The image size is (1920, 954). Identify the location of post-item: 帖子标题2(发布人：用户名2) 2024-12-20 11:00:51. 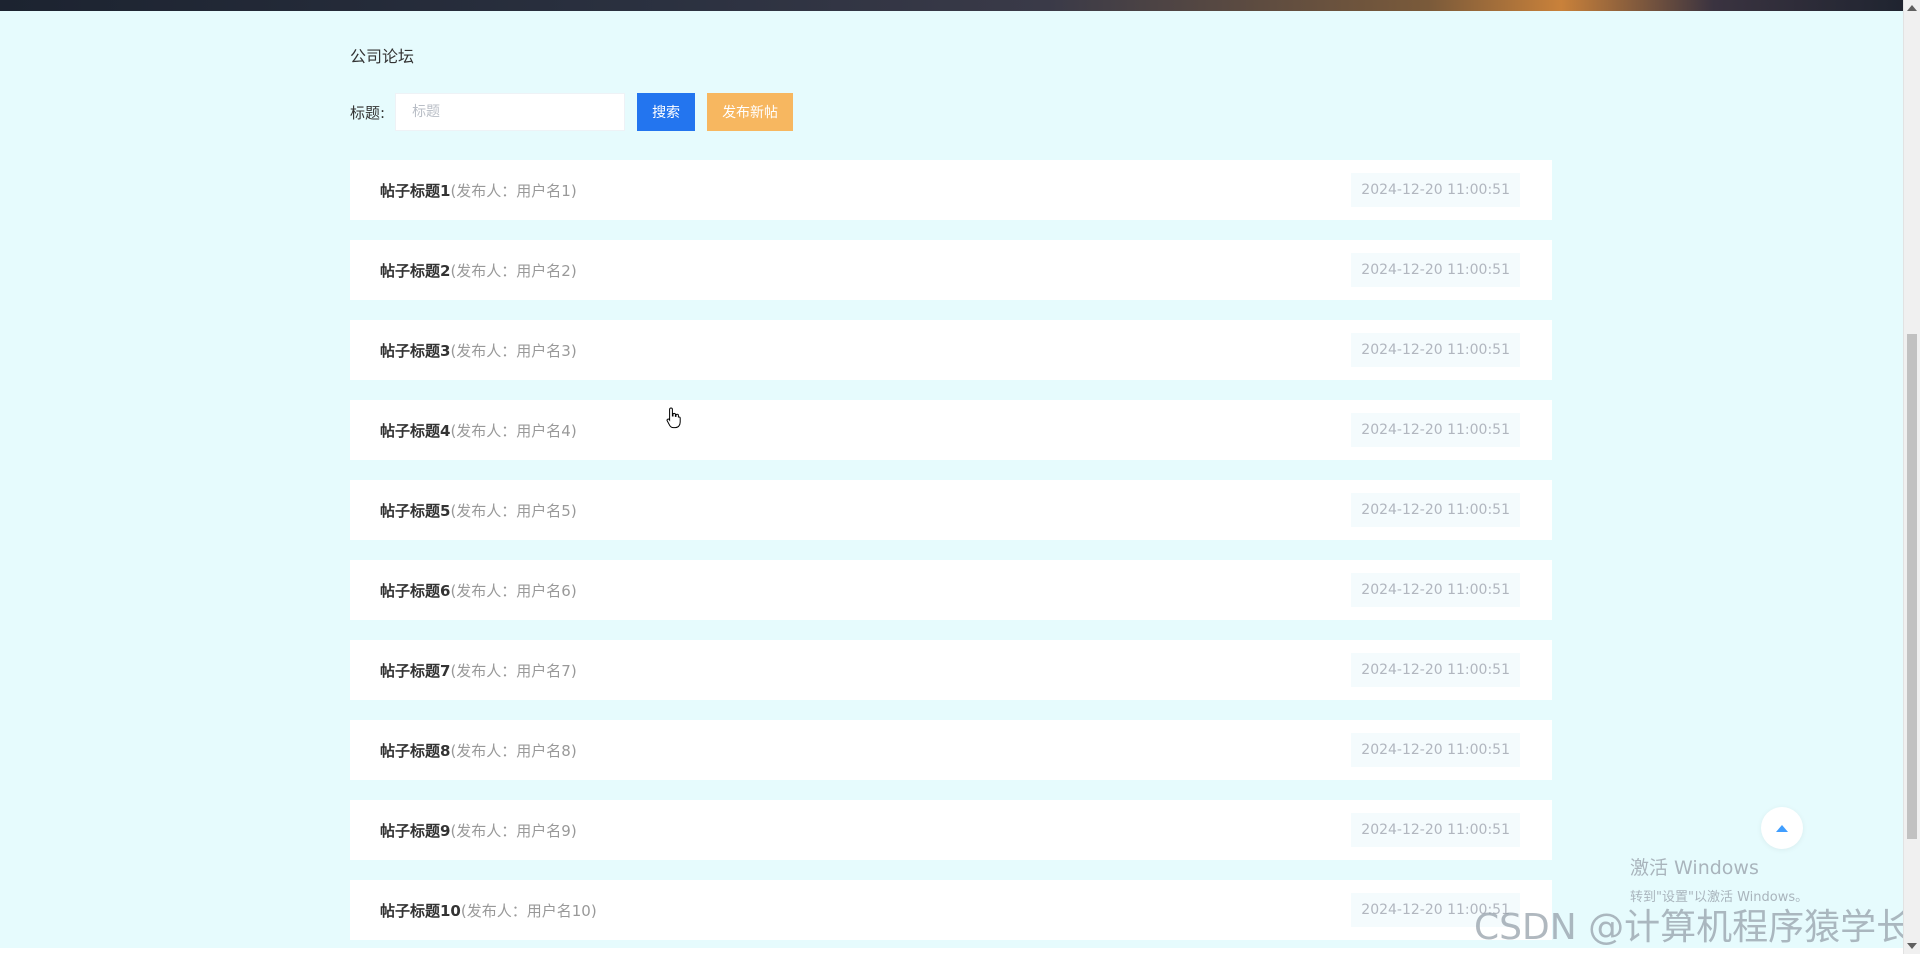
(951, 270).